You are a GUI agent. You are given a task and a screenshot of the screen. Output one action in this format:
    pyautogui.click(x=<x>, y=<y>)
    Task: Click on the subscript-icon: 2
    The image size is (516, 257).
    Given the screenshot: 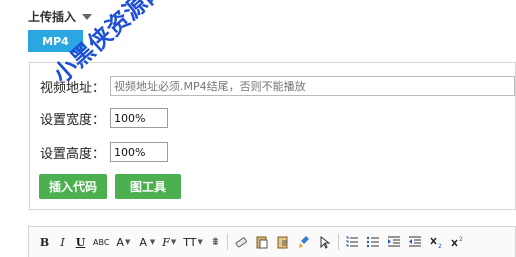 What is the action you would take?
    pyautogui.click(x=436, y=242)
    